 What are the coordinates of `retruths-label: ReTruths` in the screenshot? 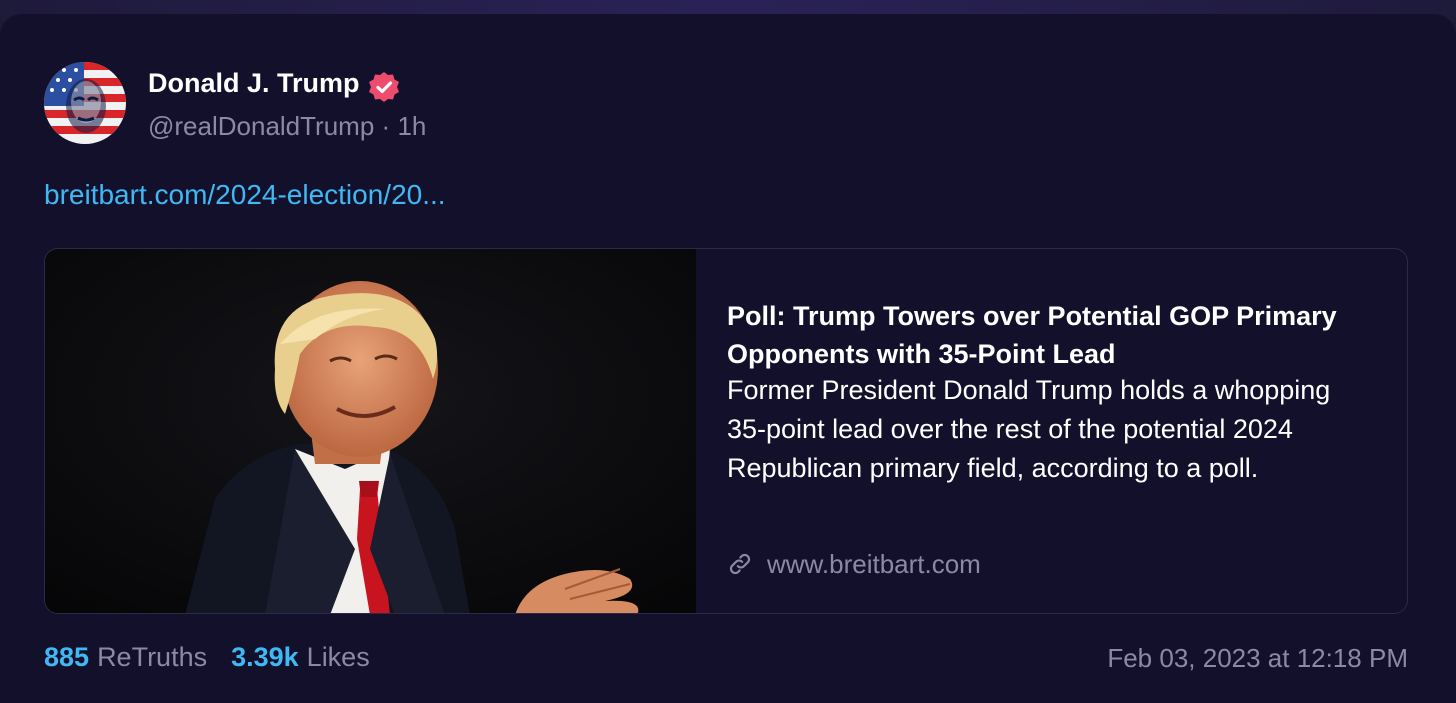 It's located at (152, 657).